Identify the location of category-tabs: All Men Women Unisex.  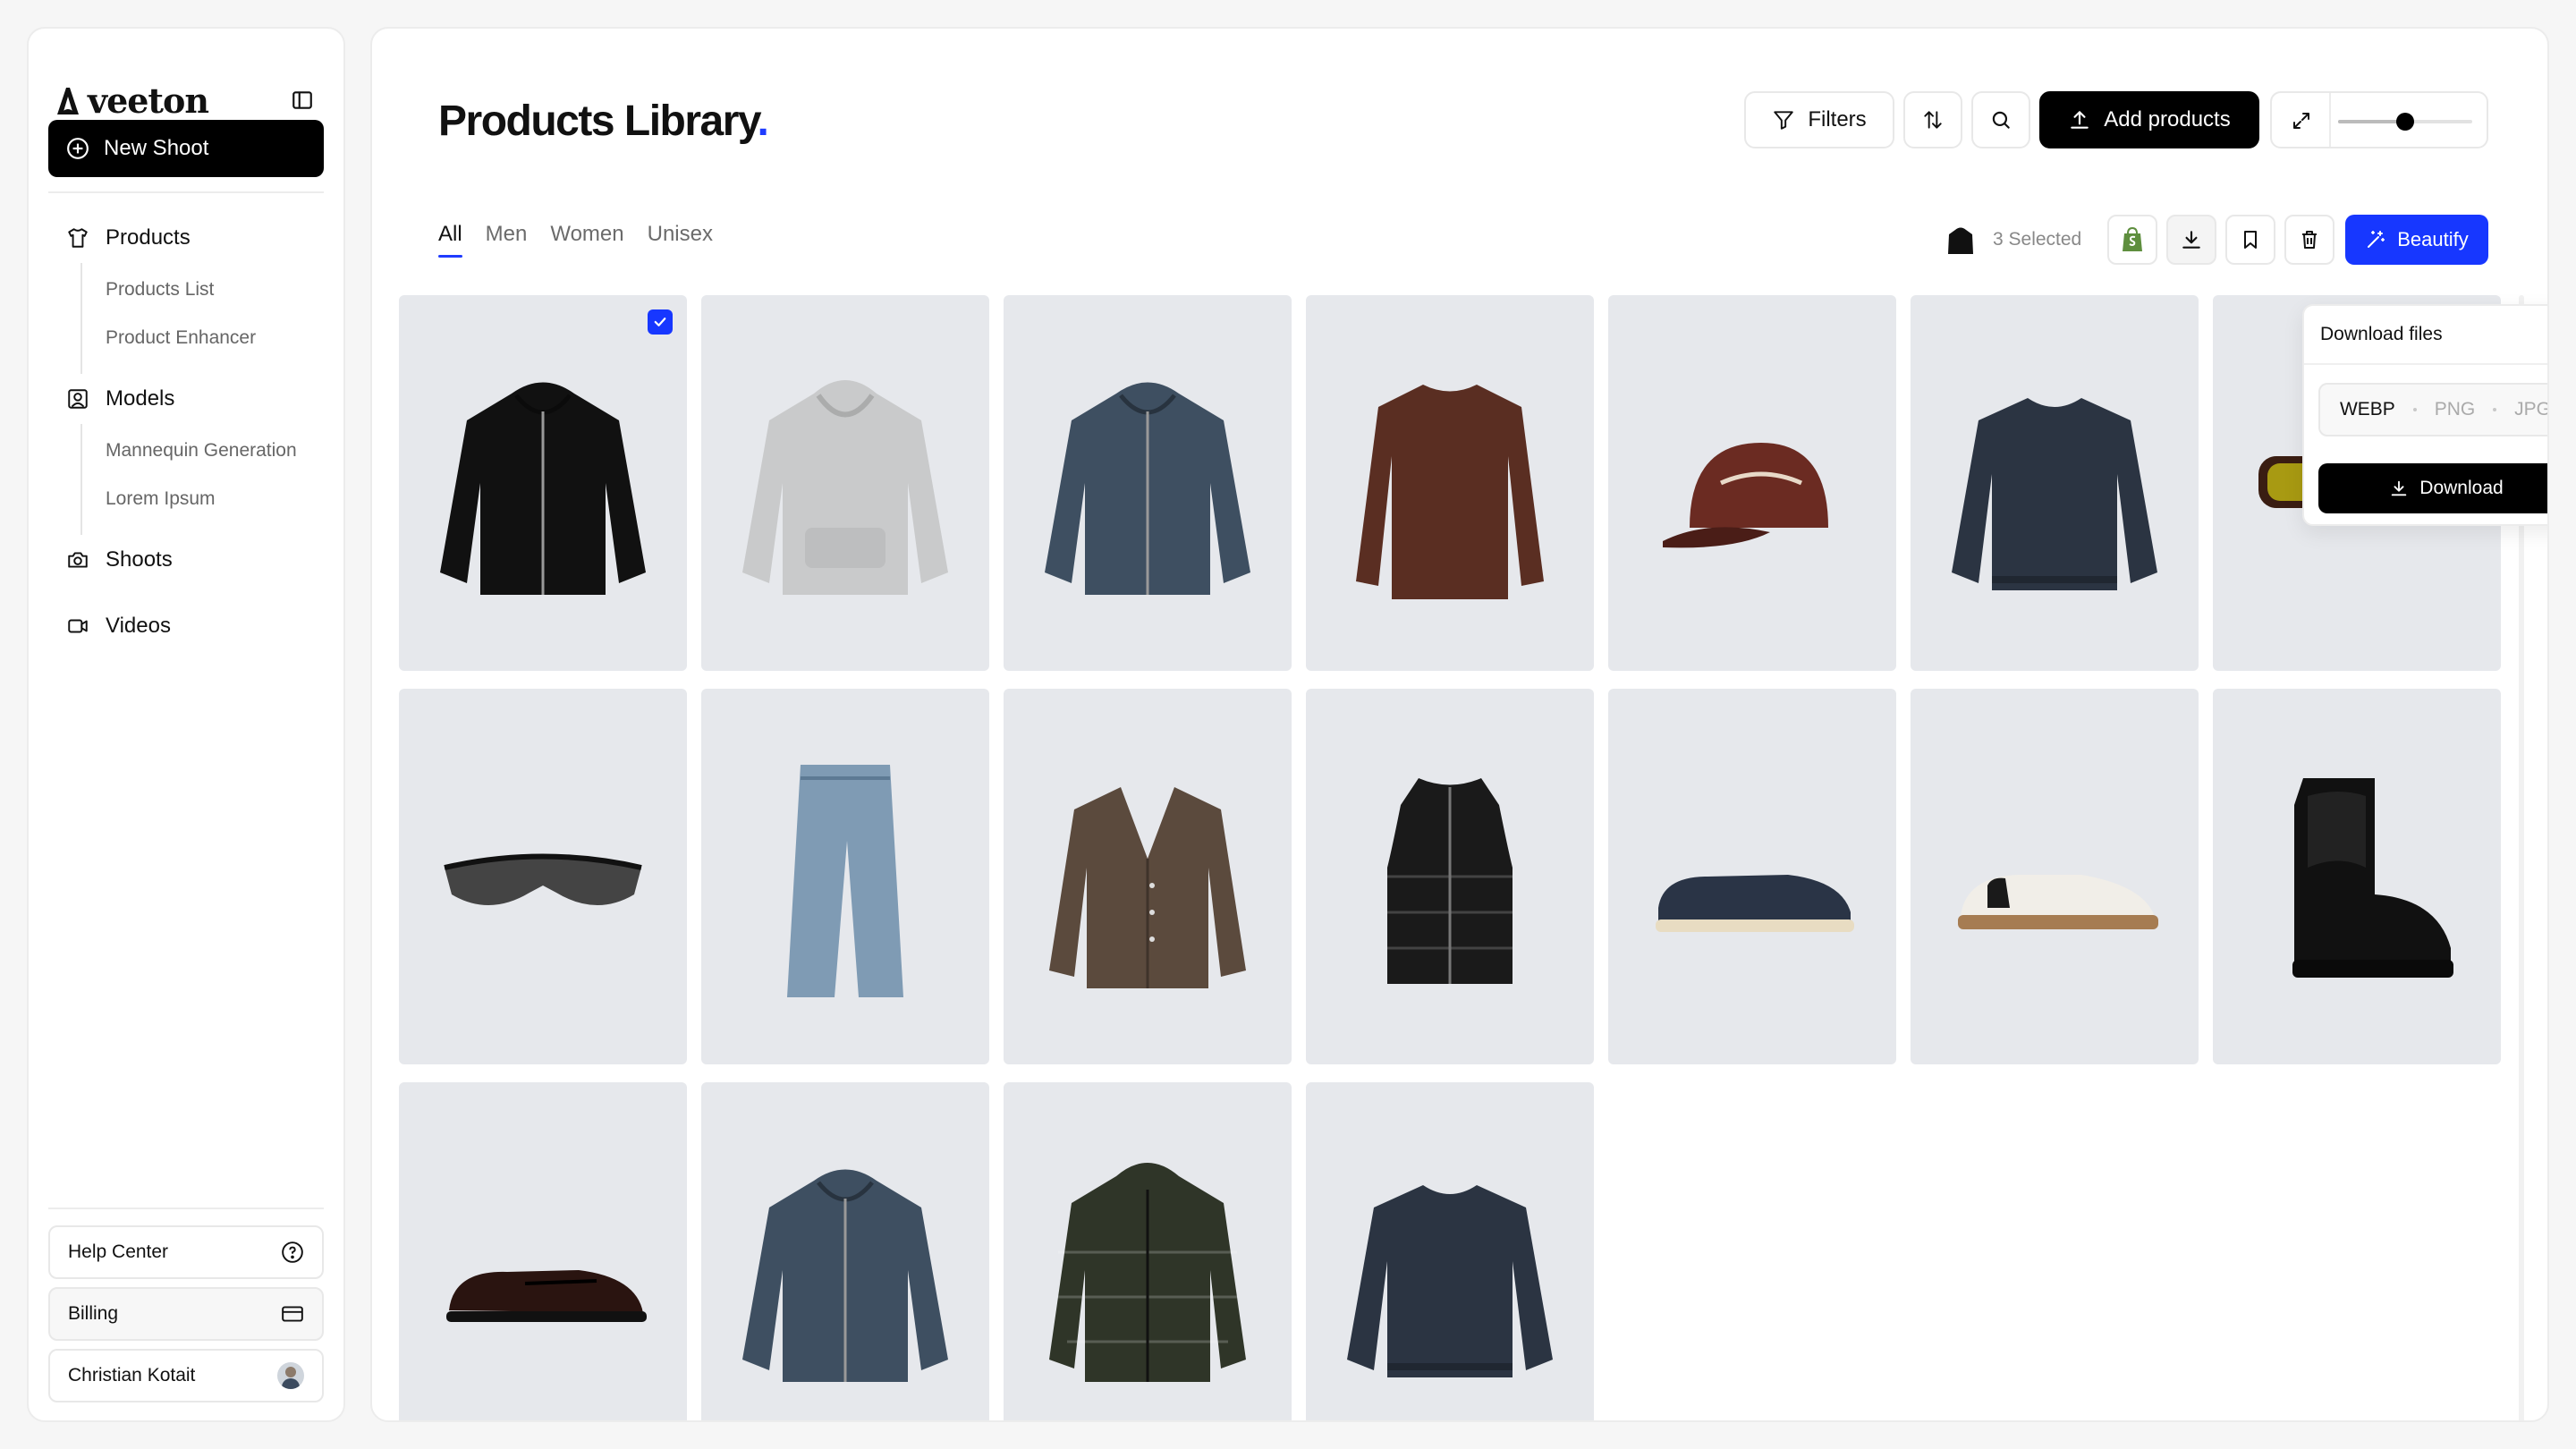
(575, 240).